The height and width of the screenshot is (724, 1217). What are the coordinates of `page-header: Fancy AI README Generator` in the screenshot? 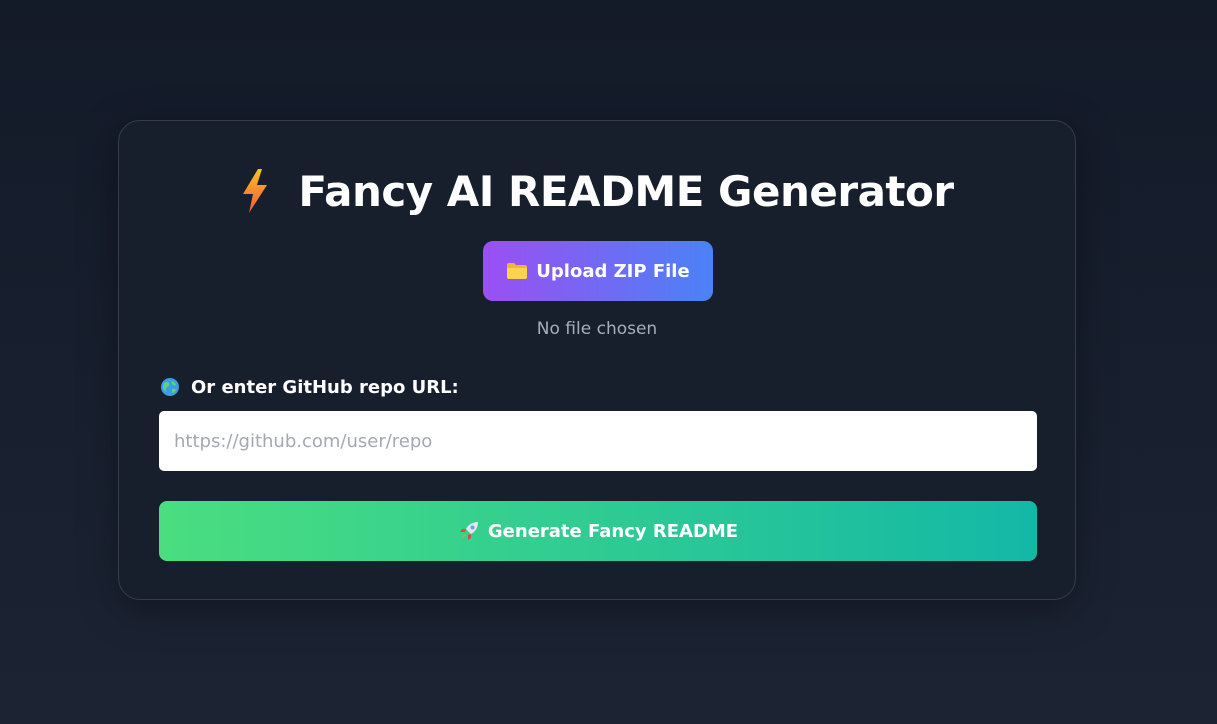 It's located at (597, 191).